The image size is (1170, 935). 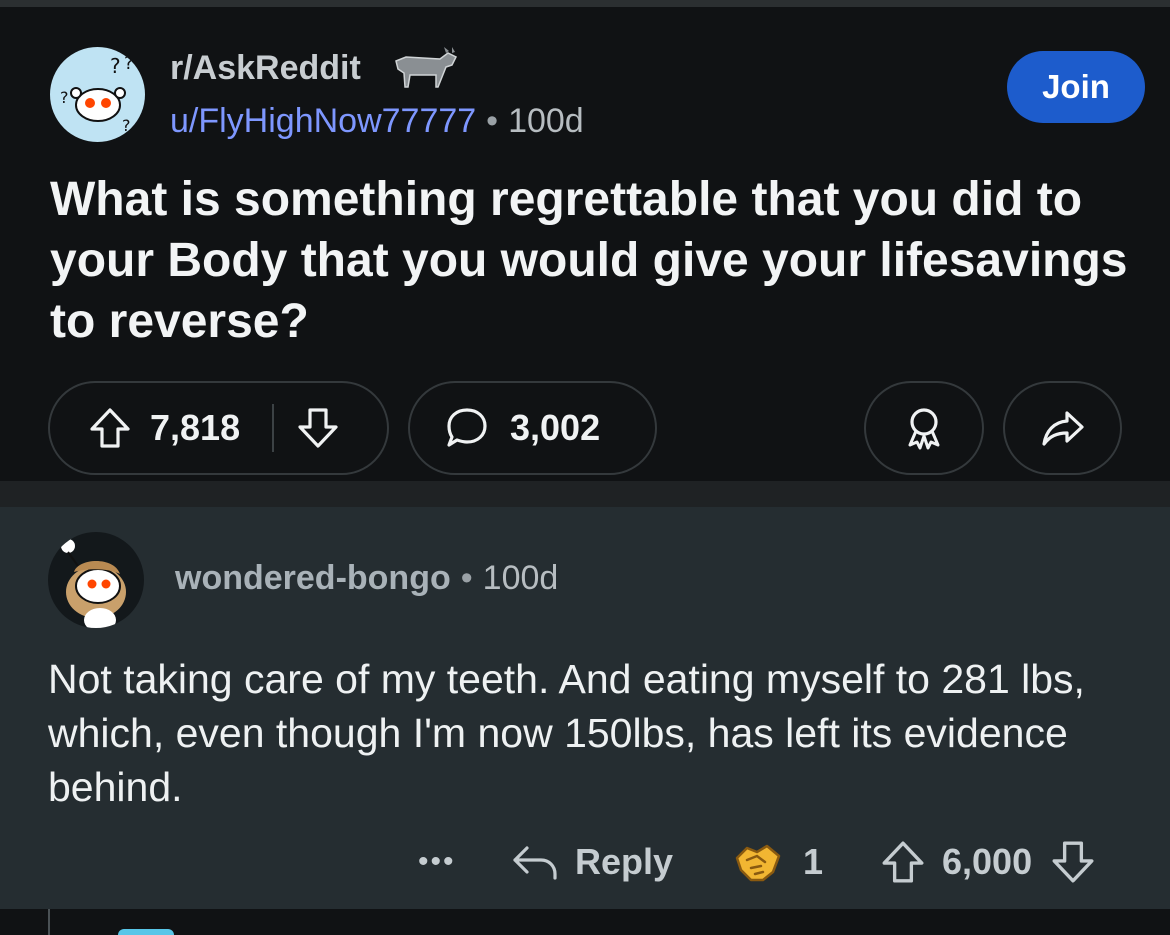 I want to click on comment-downvote-button, so click(x=1073, y=862).